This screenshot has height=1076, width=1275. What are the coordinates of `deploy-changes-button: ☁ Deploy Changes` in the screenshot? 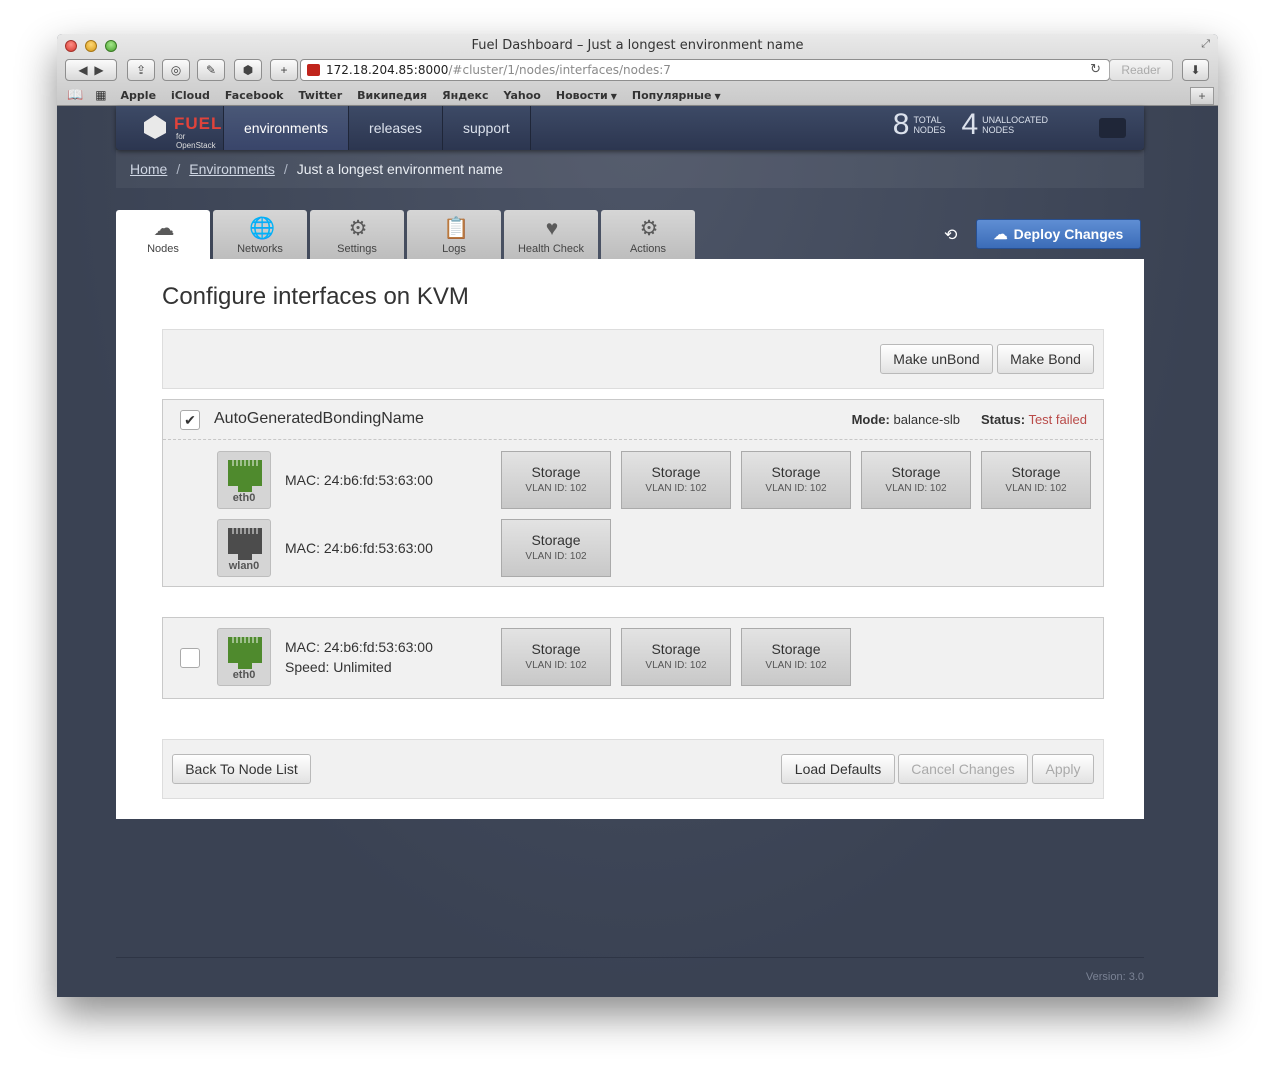 It's located at (1058, 234).